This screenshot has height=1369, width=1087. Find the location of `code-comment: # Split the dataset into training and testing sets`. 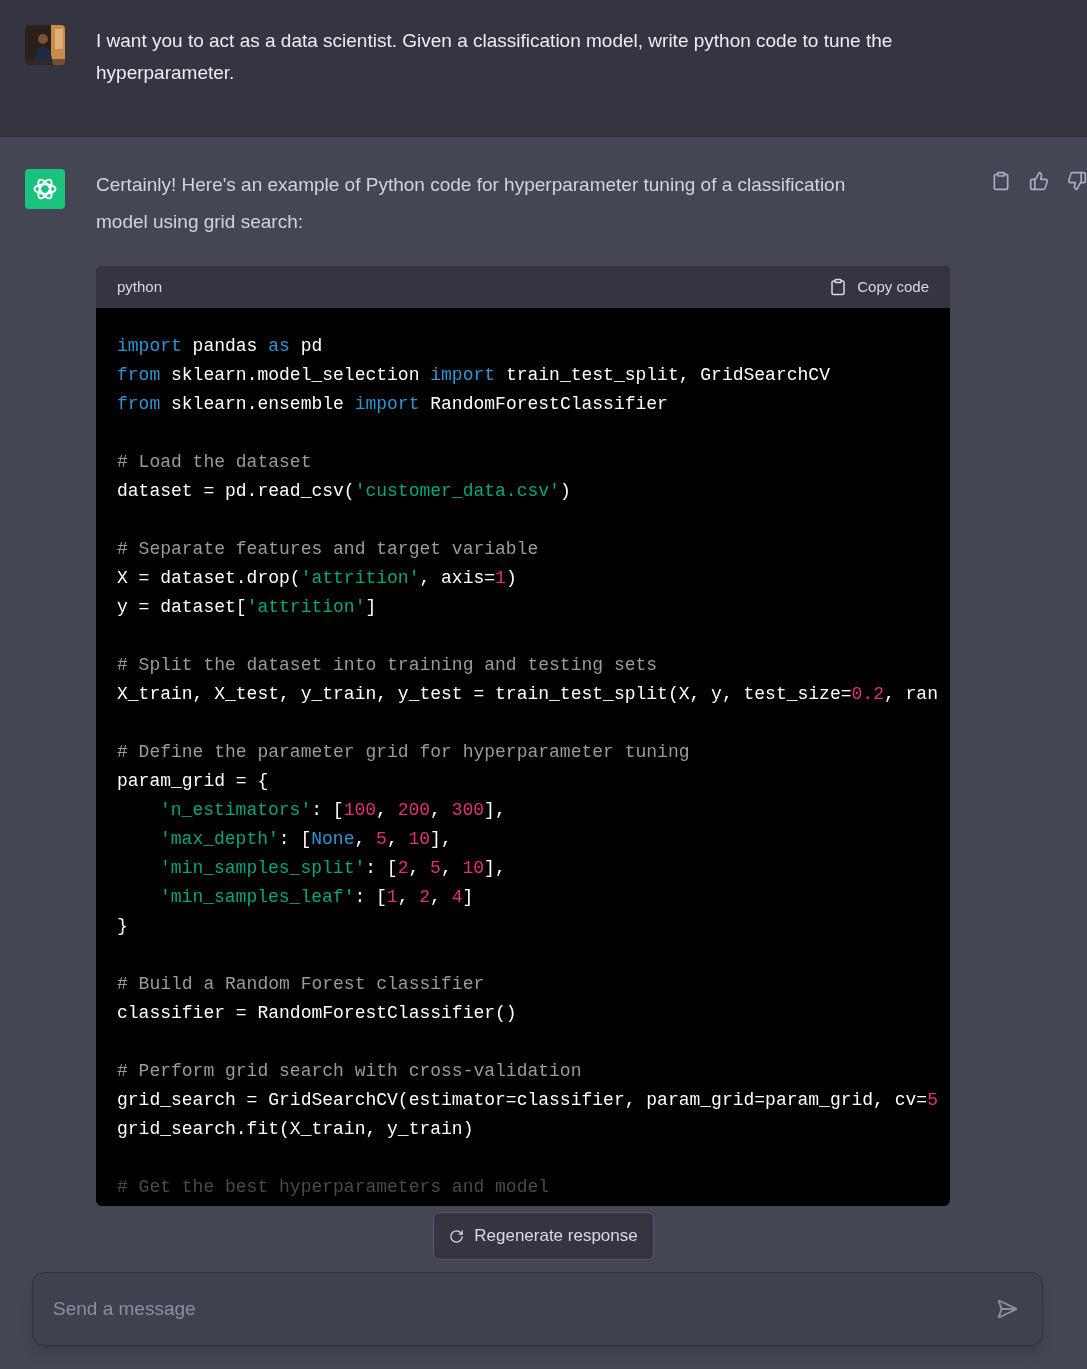

code-comment: # Split the dataset into training and testing sets is located at coordinates (387, 665).